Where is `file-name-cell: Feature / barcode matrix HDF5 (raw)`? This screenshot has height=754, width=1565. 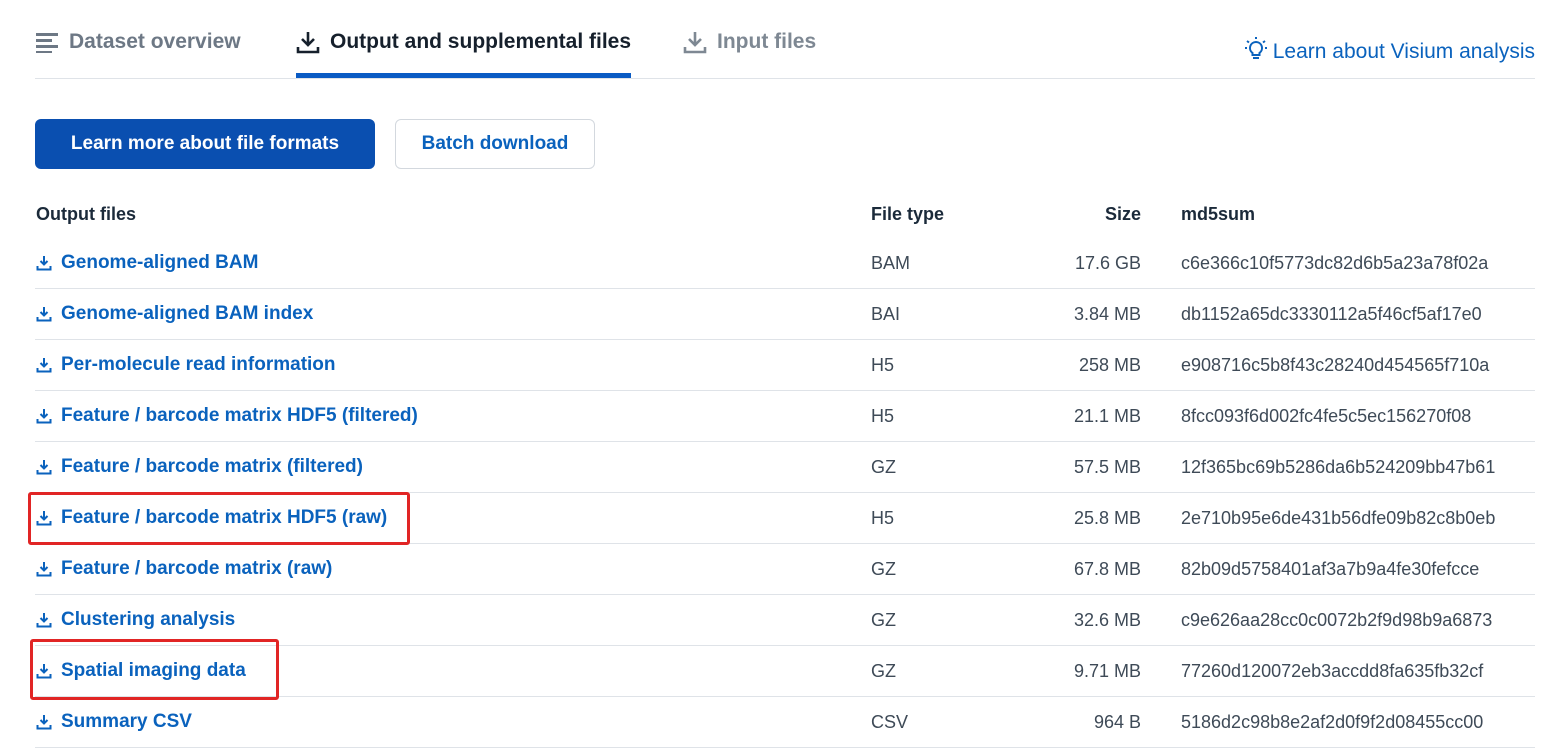
file-name-cell: Feature / barcode matrix HDF5 (raw) is located at coordinates (453, 518).